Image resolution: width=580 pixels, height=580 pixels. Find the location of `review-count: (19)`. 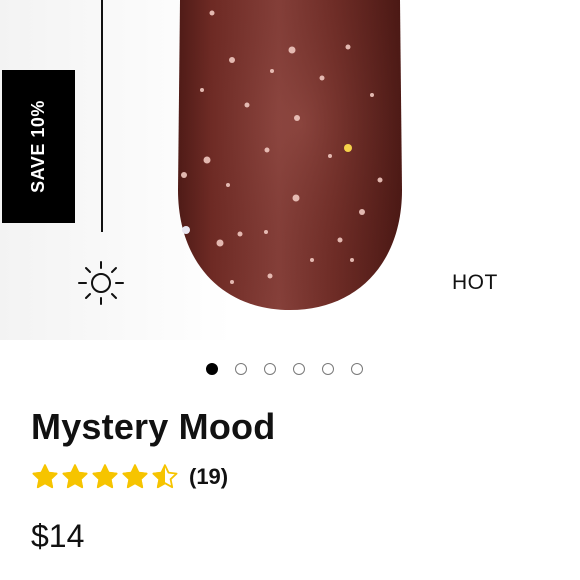

review-count: (19) is located at coordinates (208, 477).